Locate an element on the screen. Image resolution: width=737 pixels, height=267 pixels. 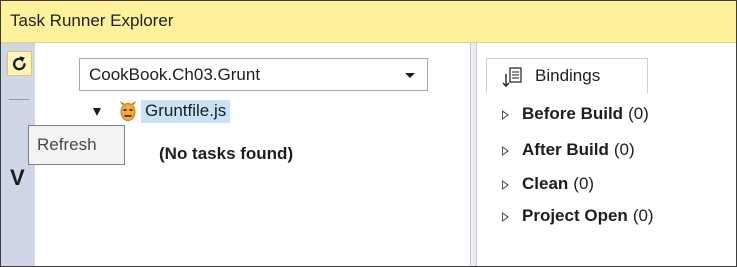
tooltip-text: Refresh is located at coordinates (67, 144).